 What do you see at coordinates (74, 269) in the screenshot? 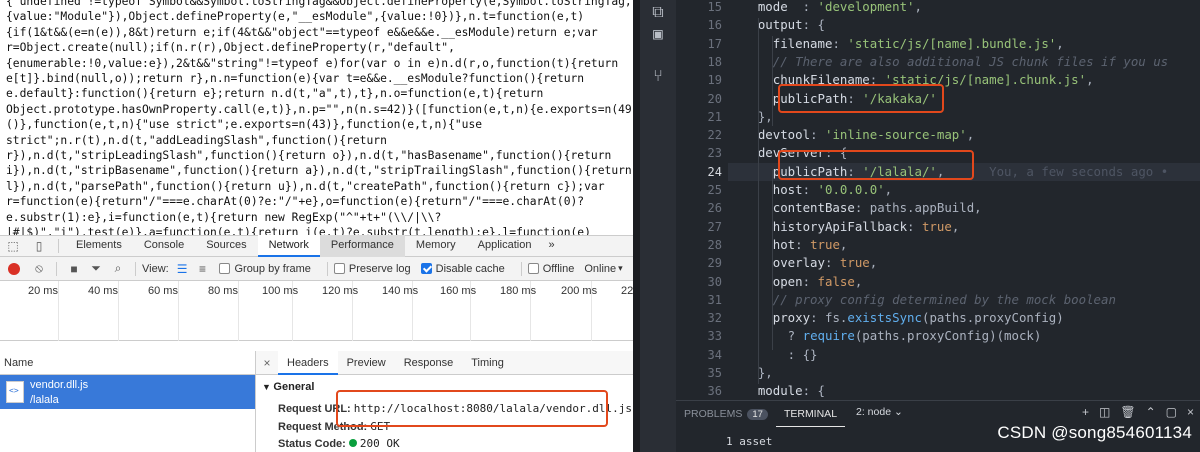
I see `camera-icon: ■` at bounding box center [74, 269].